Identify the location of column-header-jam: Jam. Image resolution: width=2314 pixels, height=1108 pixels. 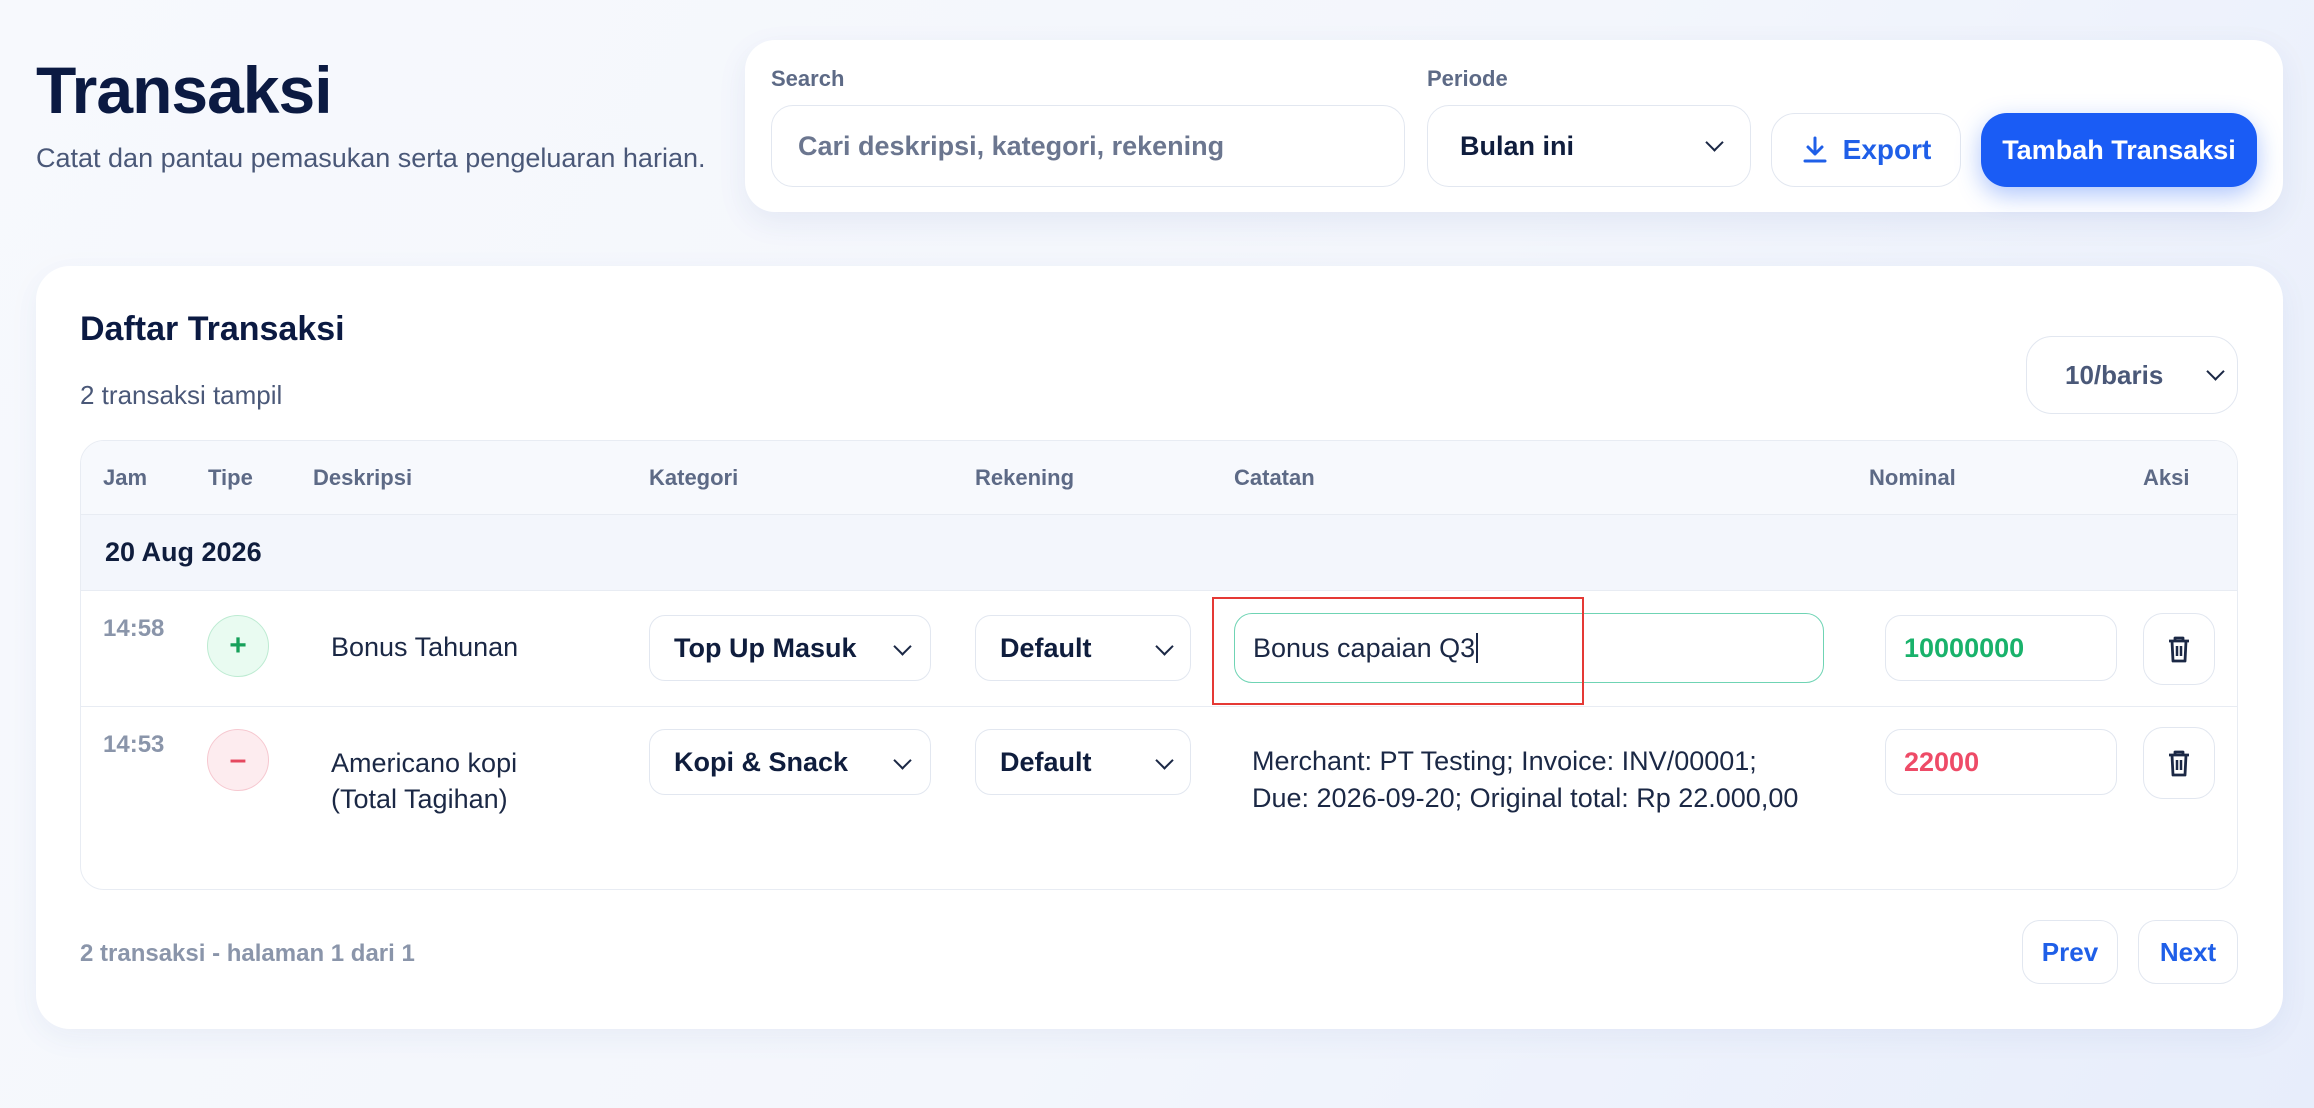
(125, 477).